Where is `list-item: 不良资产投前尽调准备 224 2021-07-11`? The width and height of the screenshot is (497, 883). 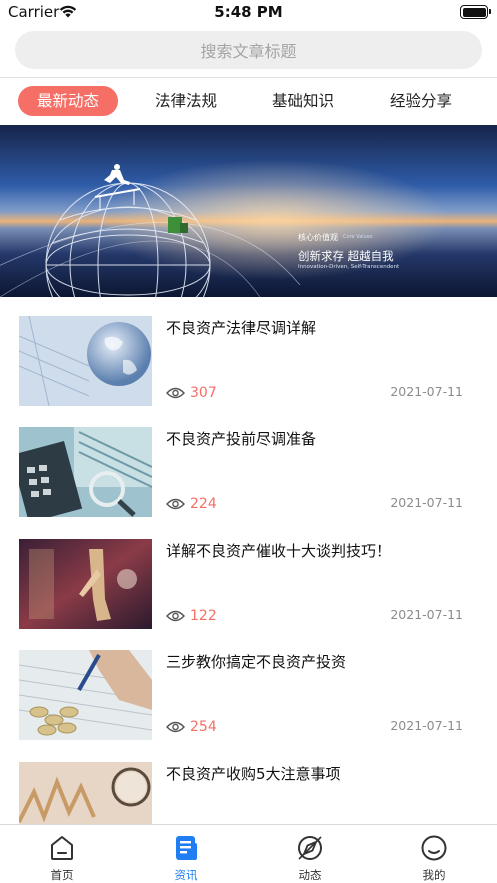 list-item: 不良资产投前尽调准备 224 2021-07-11 is located at coordinates (248, 464).